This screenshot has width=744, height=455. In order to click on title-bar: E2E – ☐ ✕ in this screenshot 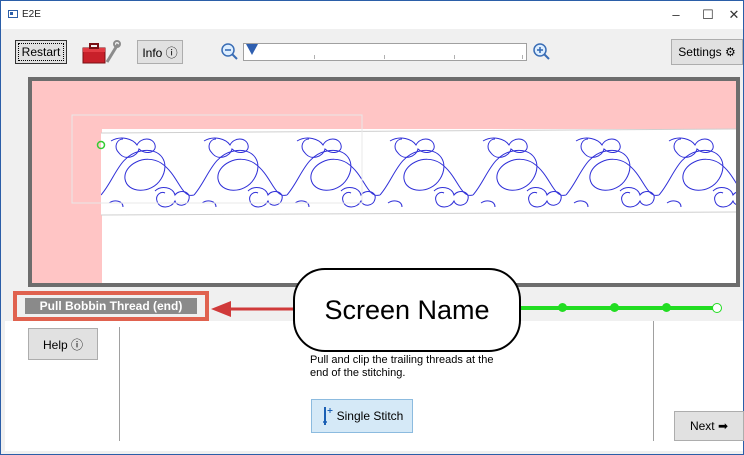, I will do `click(372, 15)`.